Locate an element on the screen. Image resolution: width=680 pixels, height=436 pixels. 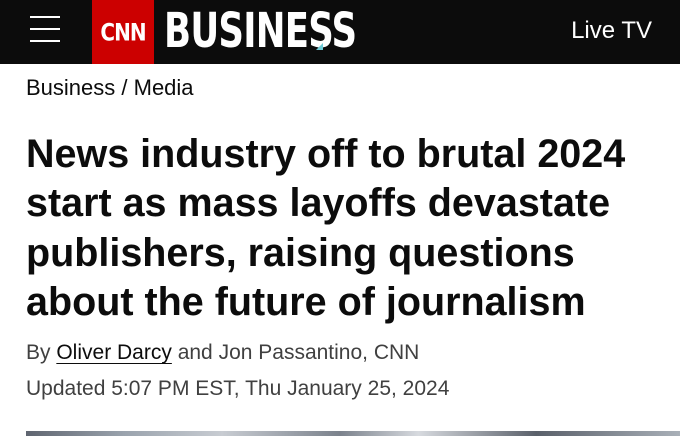
cnn-logo-text: CNN is located at coordinates (123, 32).